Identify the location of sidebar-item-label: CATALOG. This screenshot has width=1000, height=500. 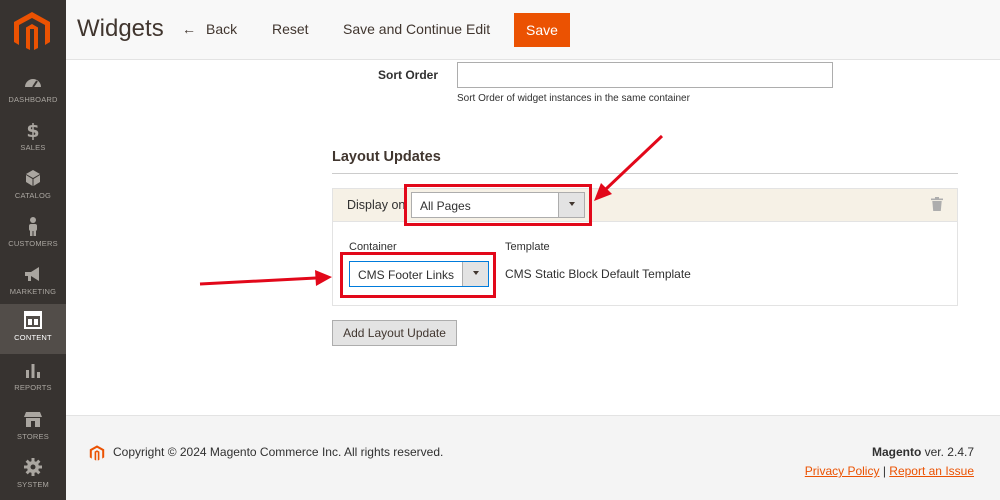
(33, 195).